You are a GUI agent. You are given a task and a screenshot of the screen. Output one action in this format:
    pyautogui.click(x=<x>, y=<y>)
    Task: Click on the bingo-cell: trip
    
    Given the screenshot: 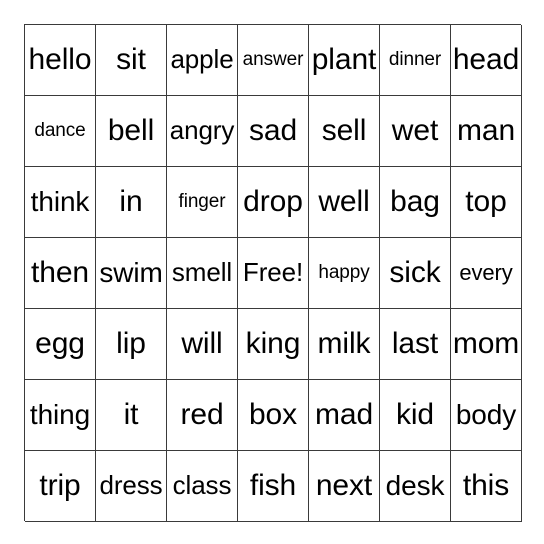 What is the action you would take?
    pyautogui.click(x=60, y=486)
    